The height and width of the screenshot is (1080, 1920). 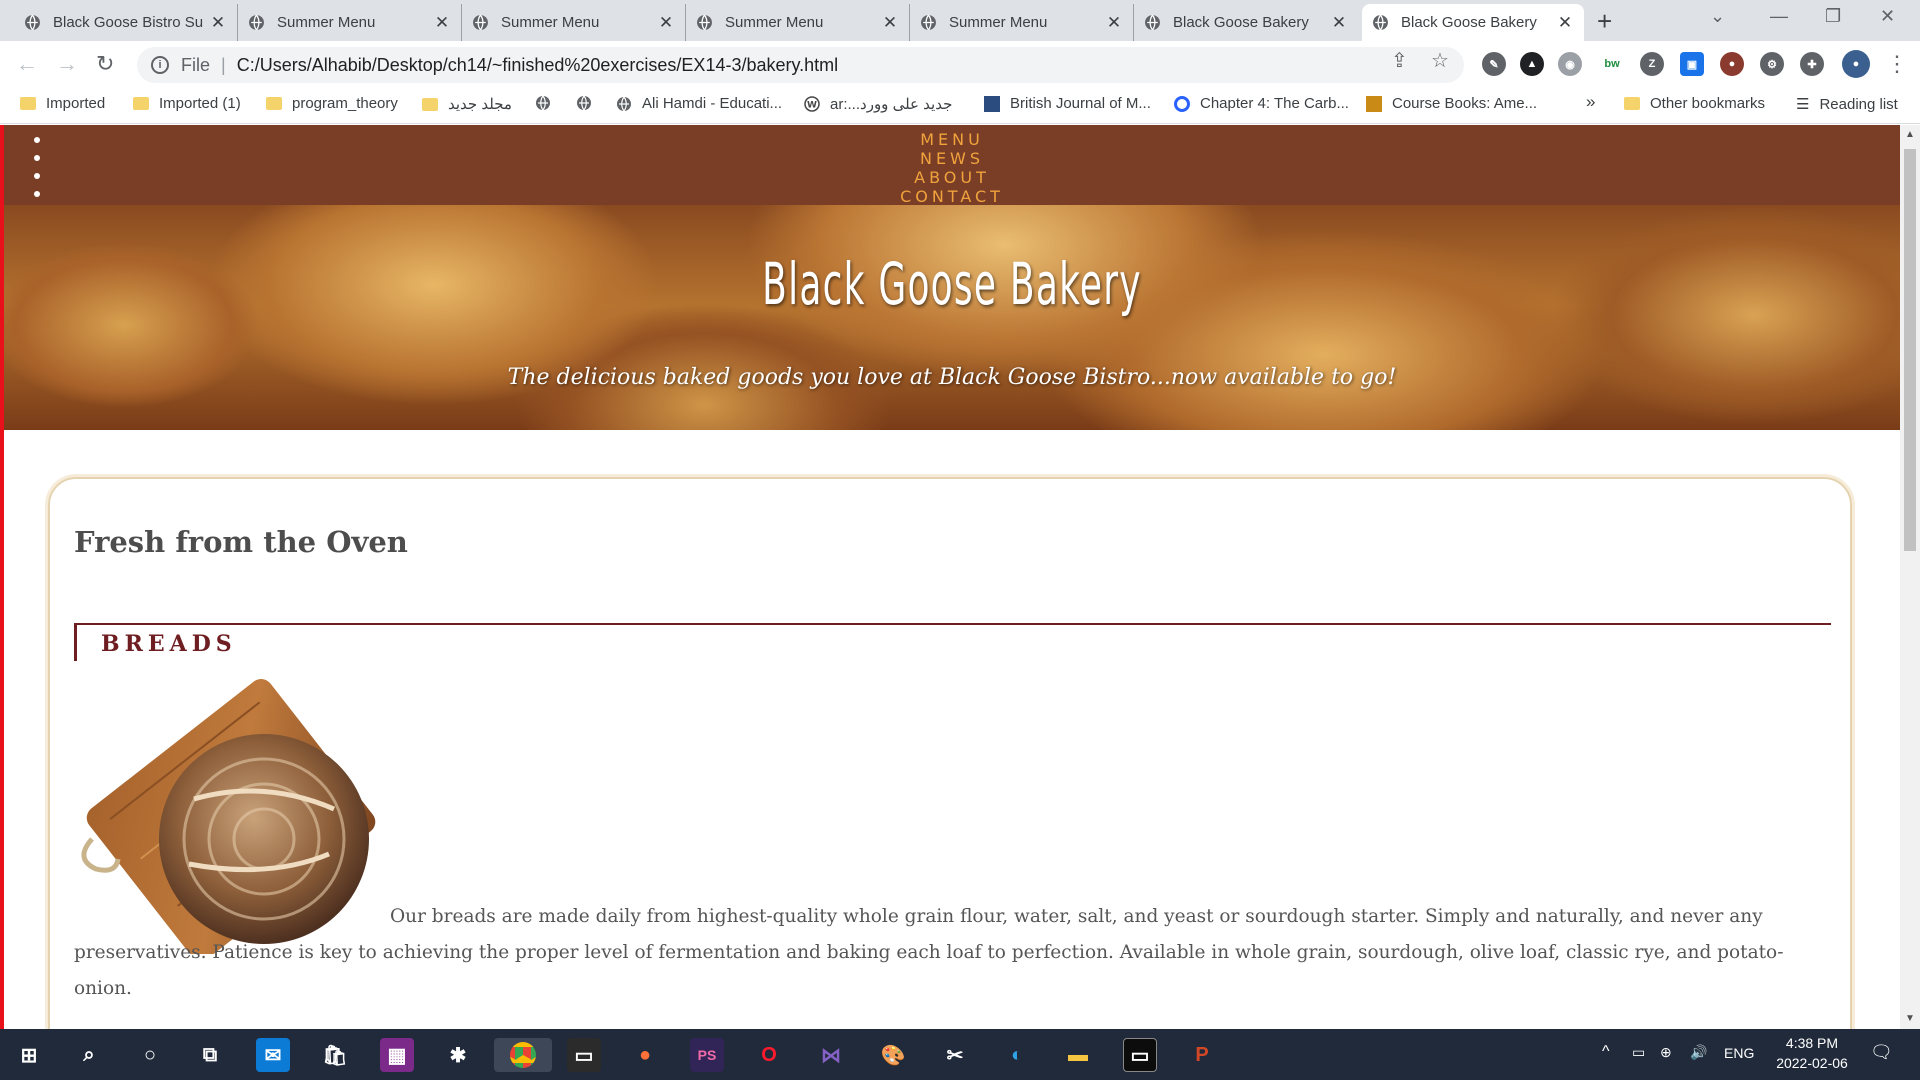 I want to click on tab-black-goose-bakery-active: Black Goose Bakery ✕, so click(x=1473, y=22).